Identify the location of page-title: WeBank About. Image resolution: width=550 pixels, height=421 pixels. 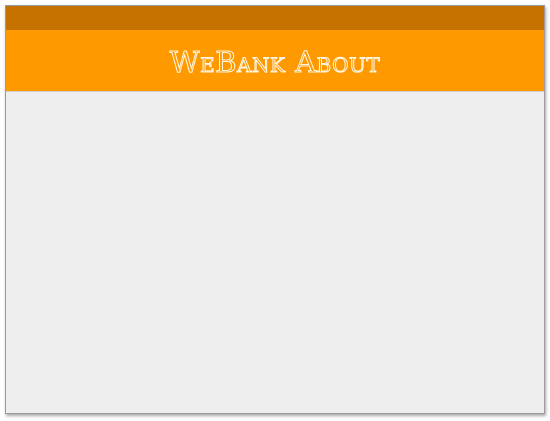
(275, 61).